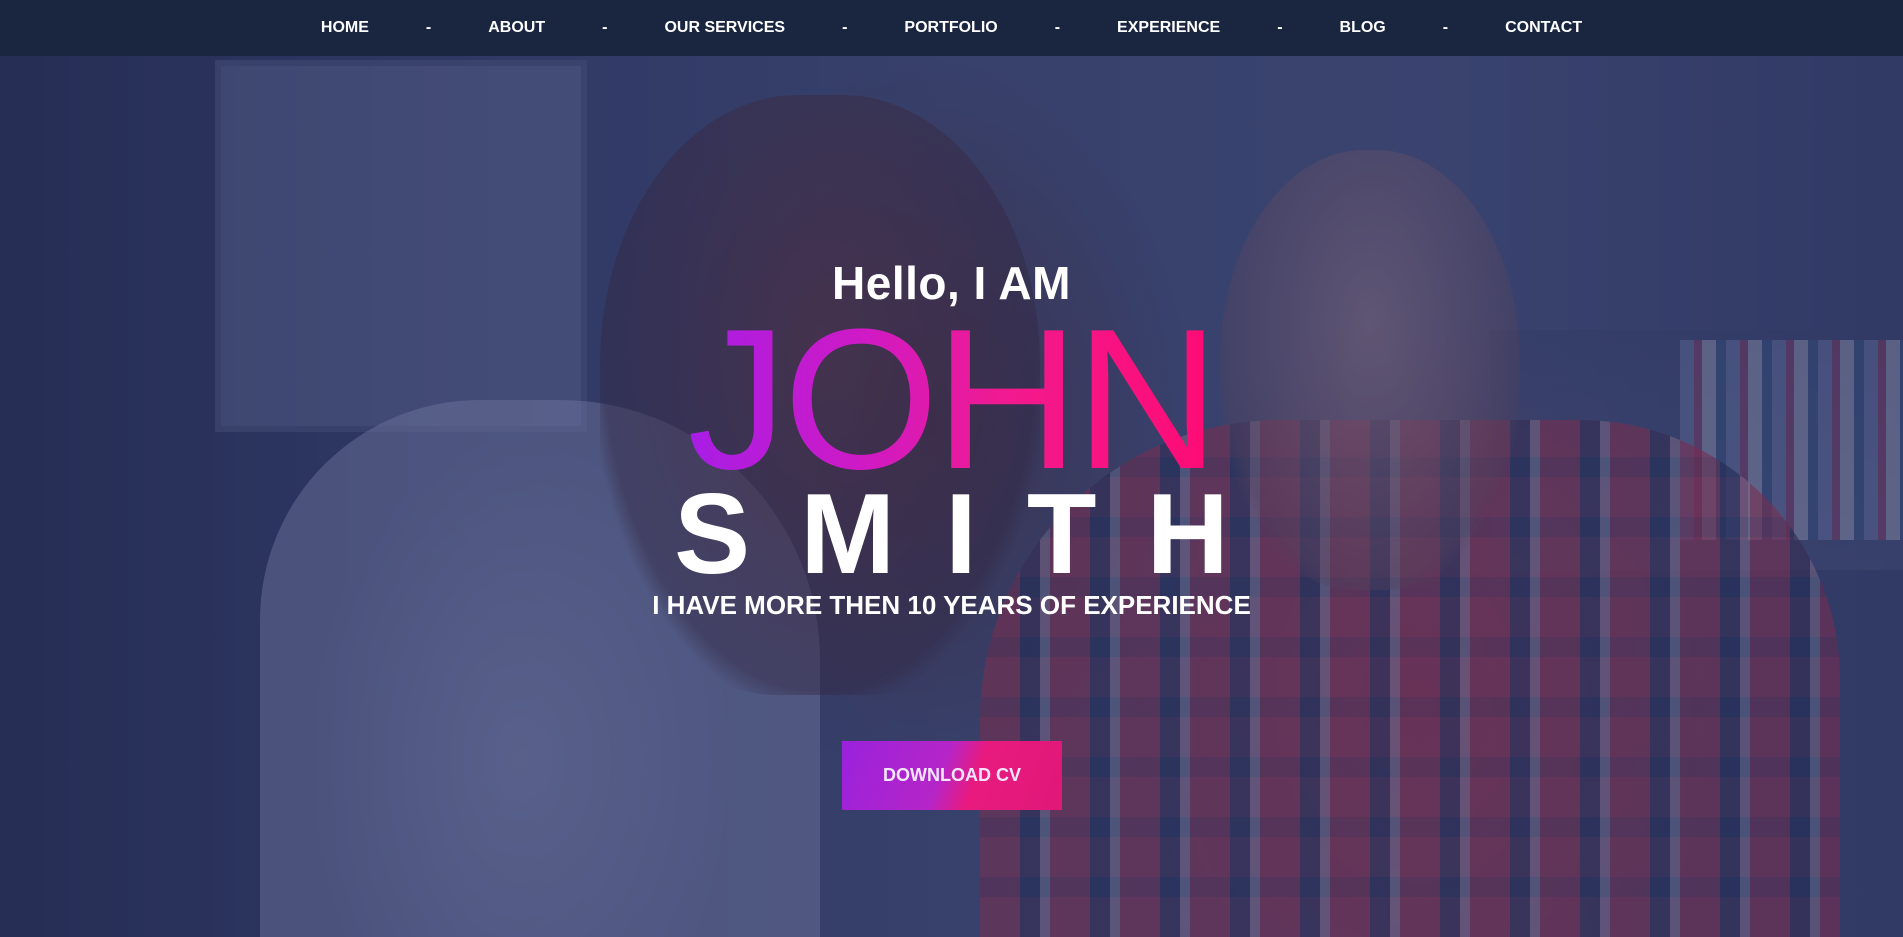  I want to click on nav-link-experience: EXPERIENCE, so click(1168, 28).